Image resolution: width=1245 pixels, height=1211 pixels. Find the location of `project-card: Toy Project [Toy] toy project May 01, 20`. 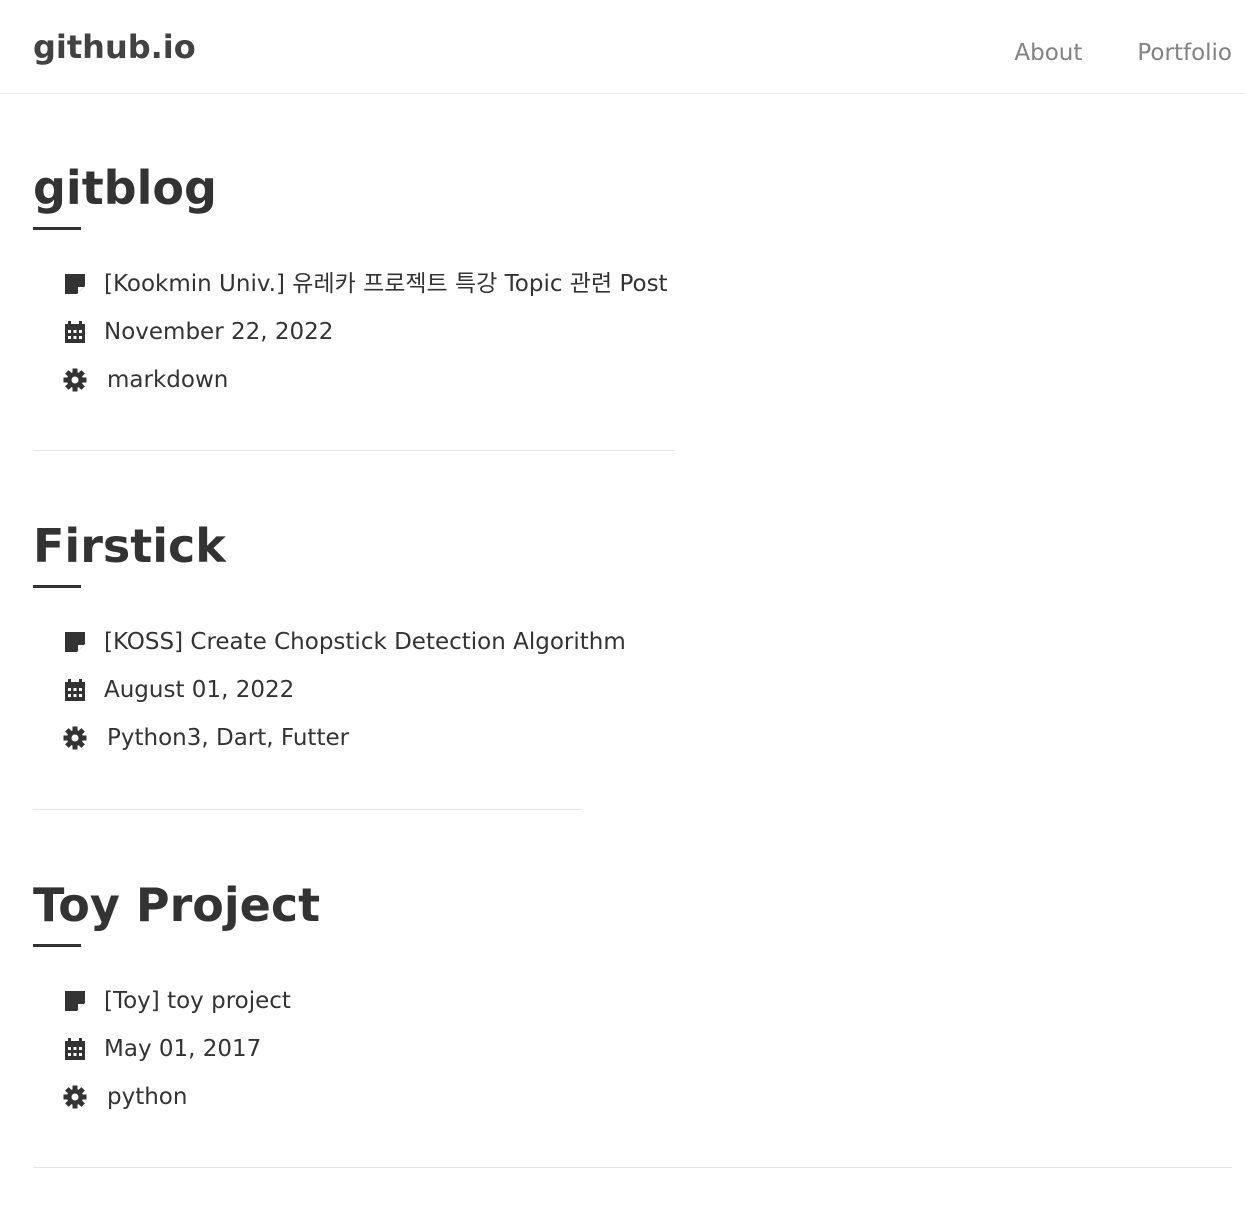

project-card: Toy Project [Toy] toy project May 01, 20 is located at coordinates (176, 999).